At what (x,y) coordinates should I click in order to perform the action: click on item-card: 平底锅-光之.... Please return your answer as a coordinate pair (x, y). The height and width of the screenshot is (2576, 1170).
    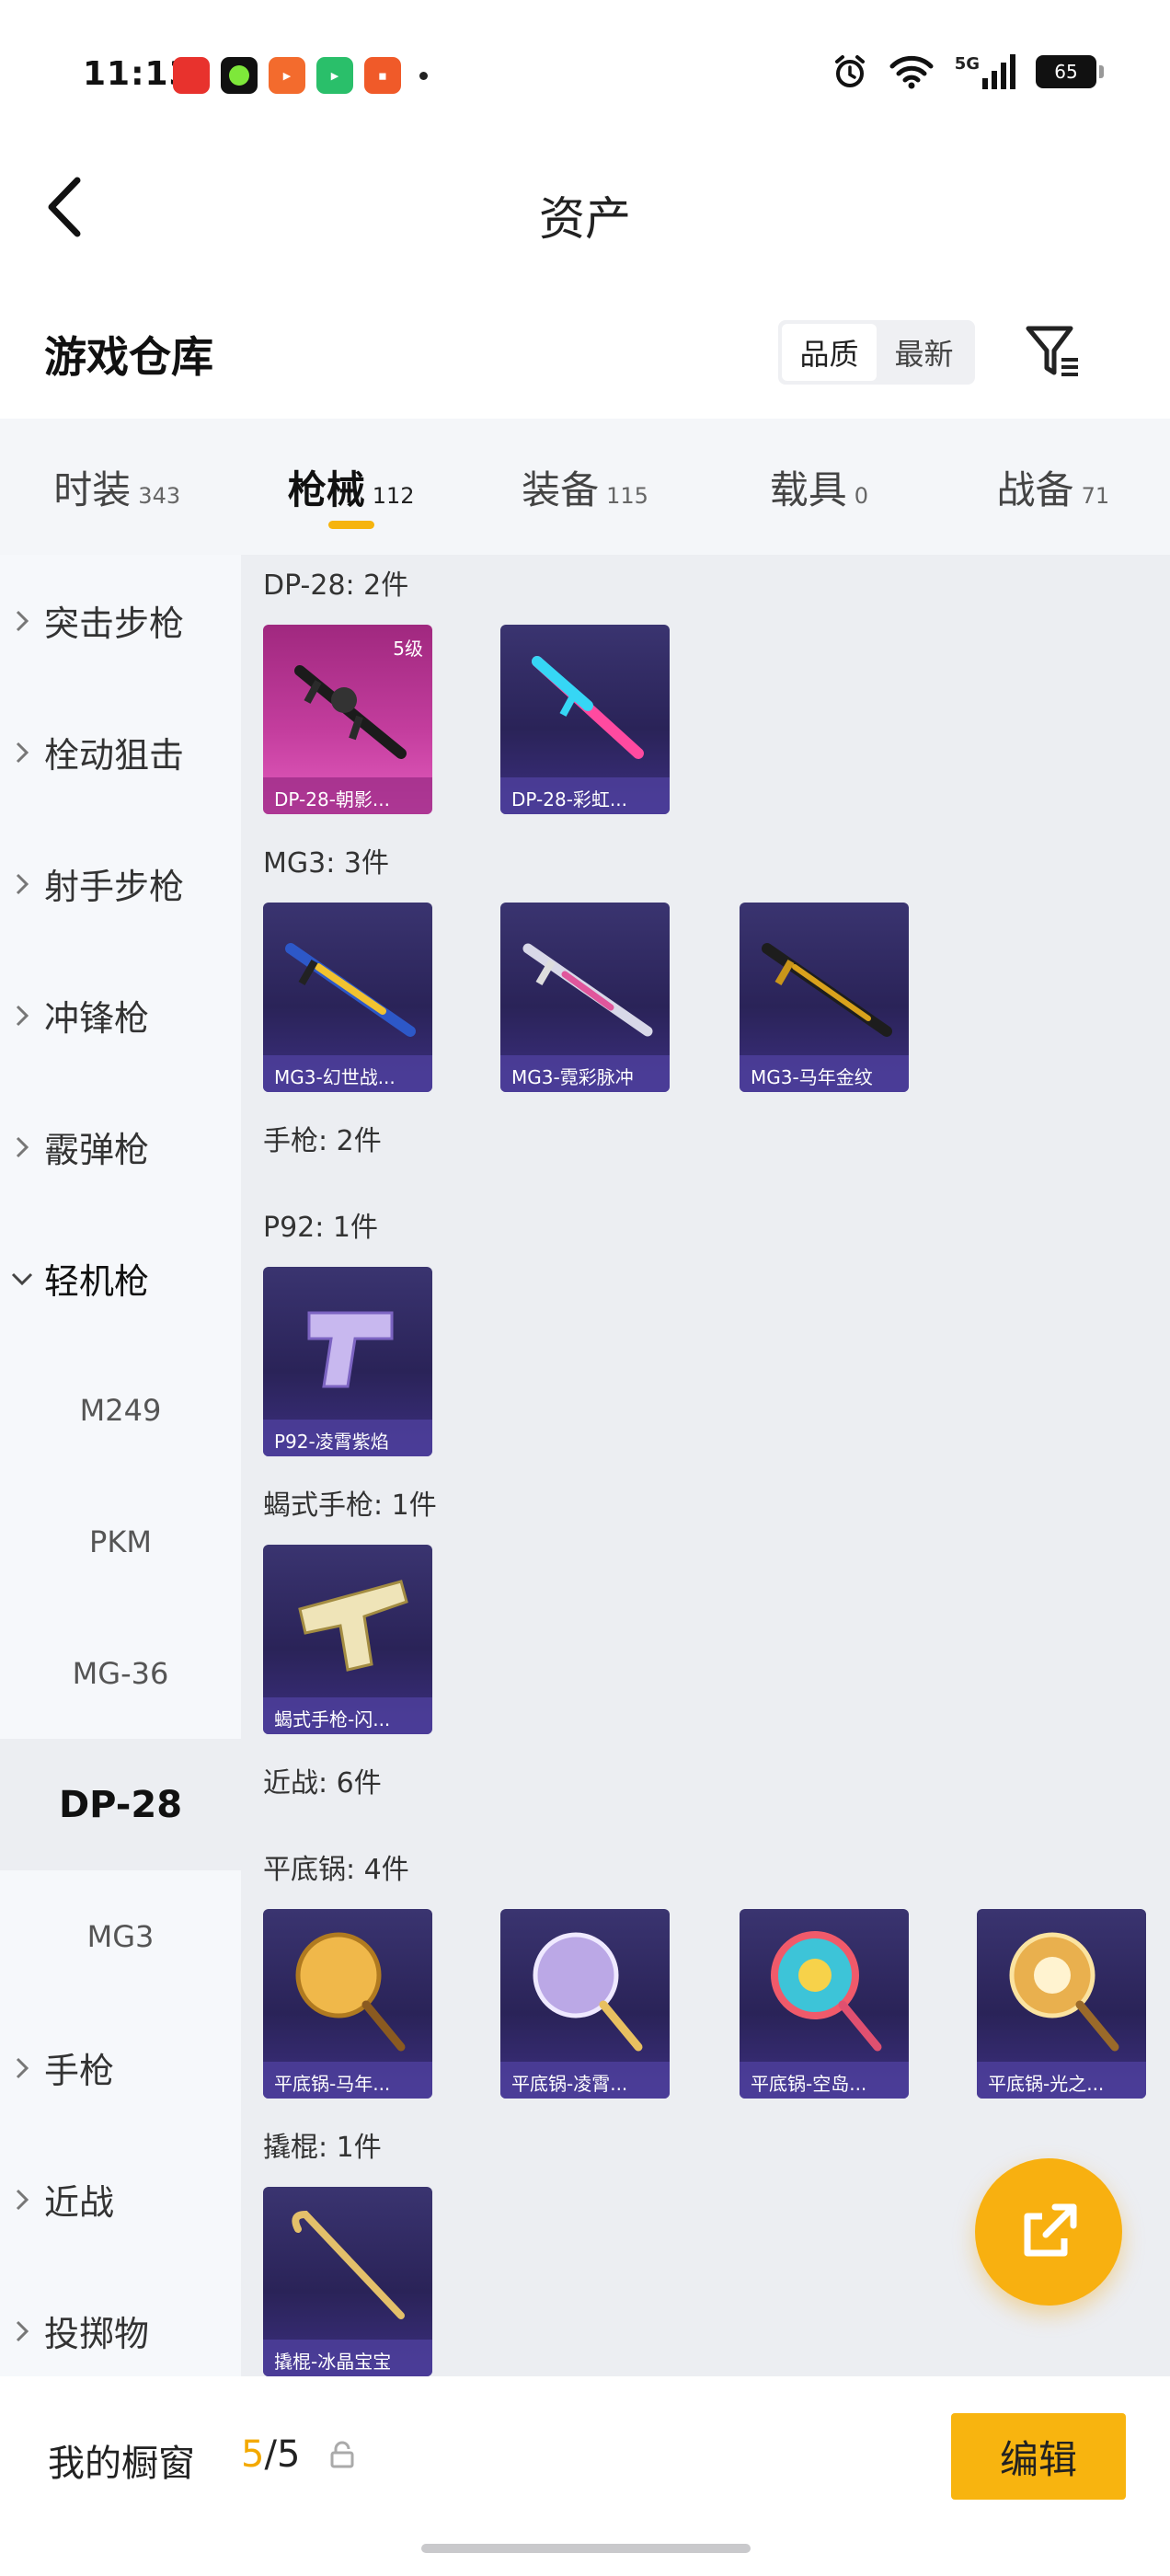
    Looking at the image, I should click on (1061, 2004).